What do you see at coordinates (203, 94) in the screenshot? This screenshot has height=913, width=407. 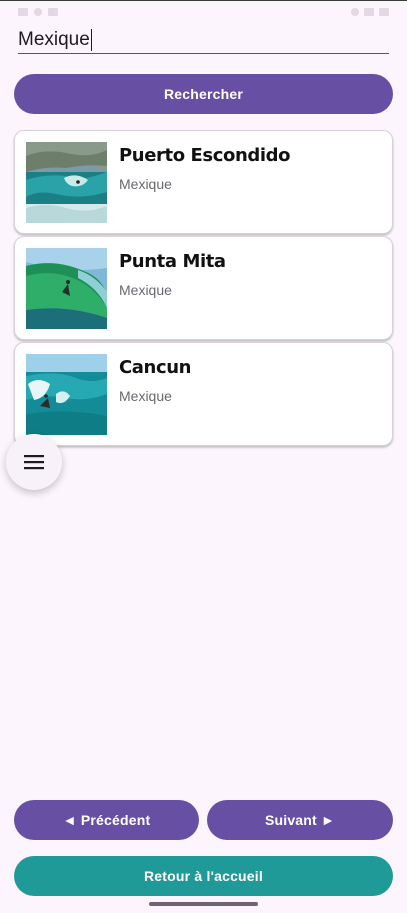 I see `search-button: Rechercher` at bounding box center [203, 94].